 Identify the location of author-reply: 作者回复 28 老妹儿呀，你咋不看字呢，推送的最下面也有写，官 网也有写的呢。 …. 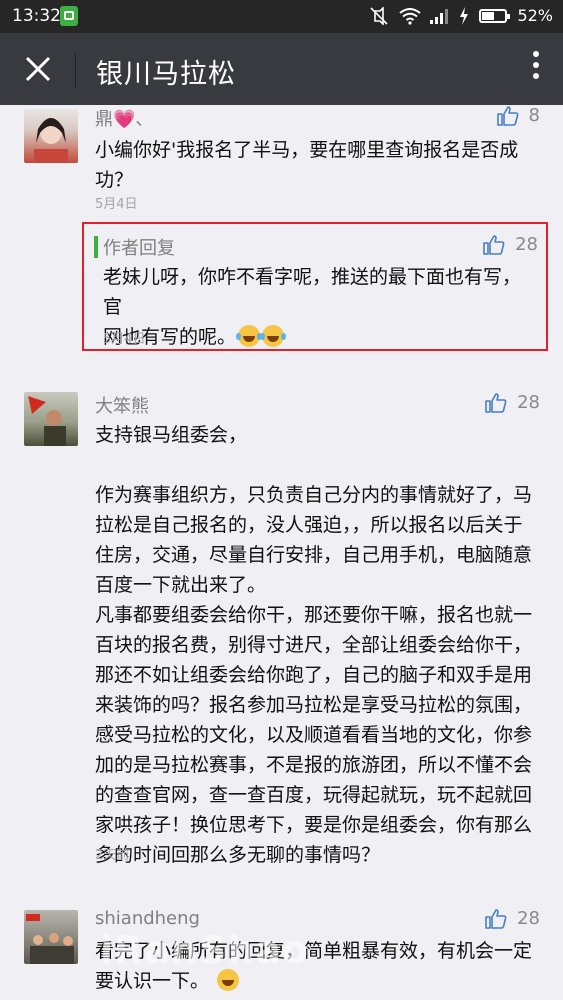
(315, 286).